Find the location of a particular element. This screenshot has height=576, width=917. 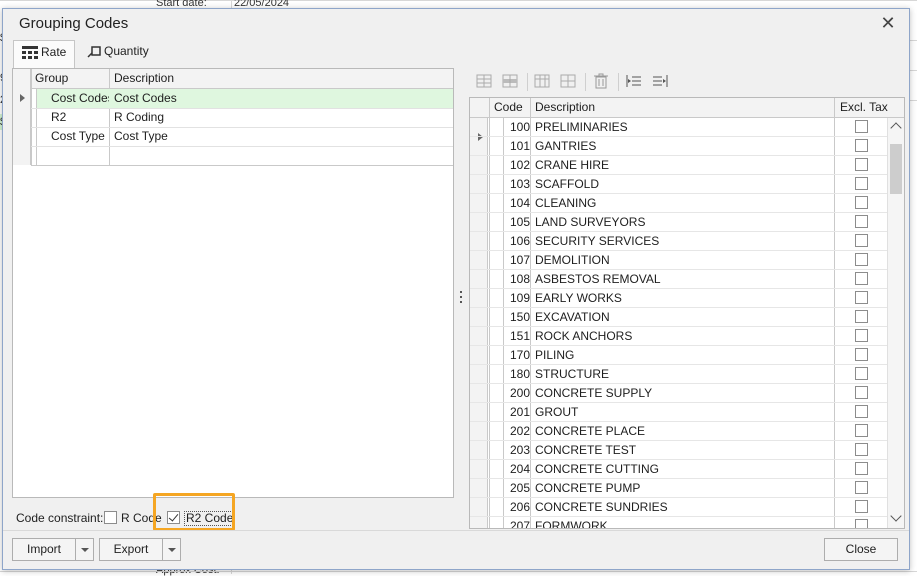

cell-code: 201 is located at coordinates (517, 412).